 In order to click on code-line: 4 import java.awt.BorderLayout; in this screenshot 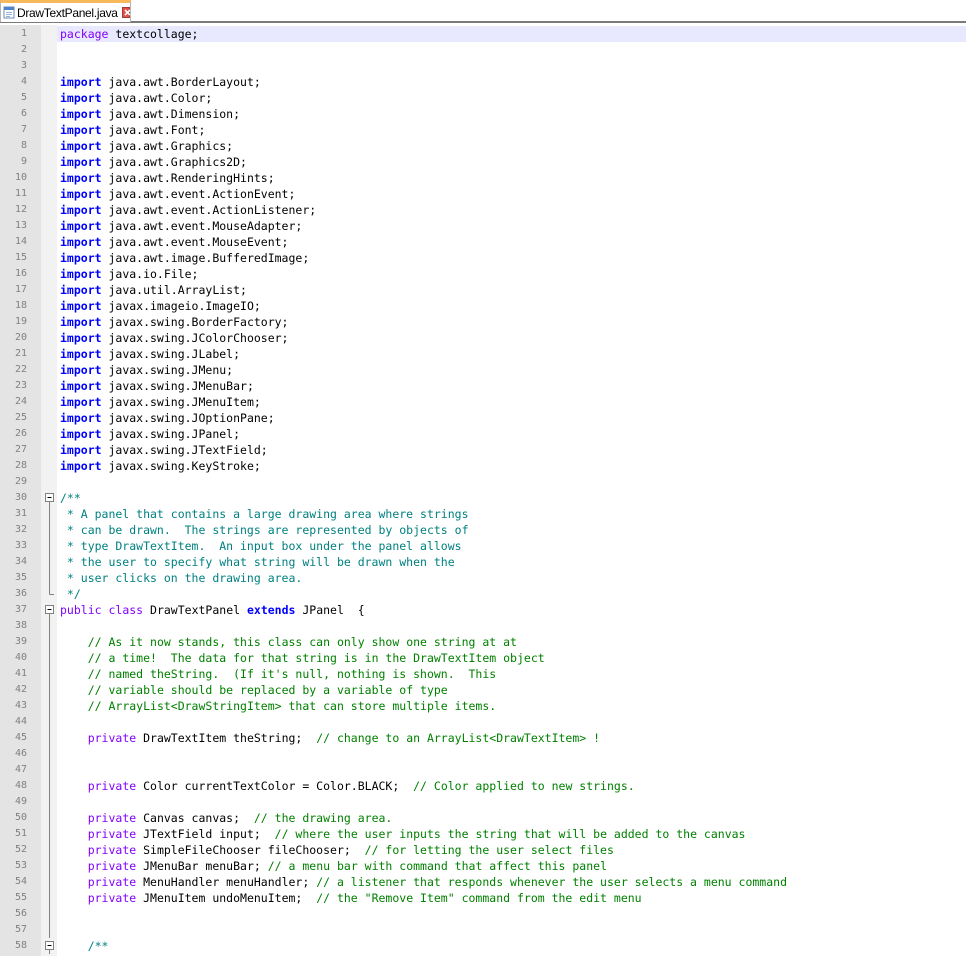, I will do `click(483, 82)`.